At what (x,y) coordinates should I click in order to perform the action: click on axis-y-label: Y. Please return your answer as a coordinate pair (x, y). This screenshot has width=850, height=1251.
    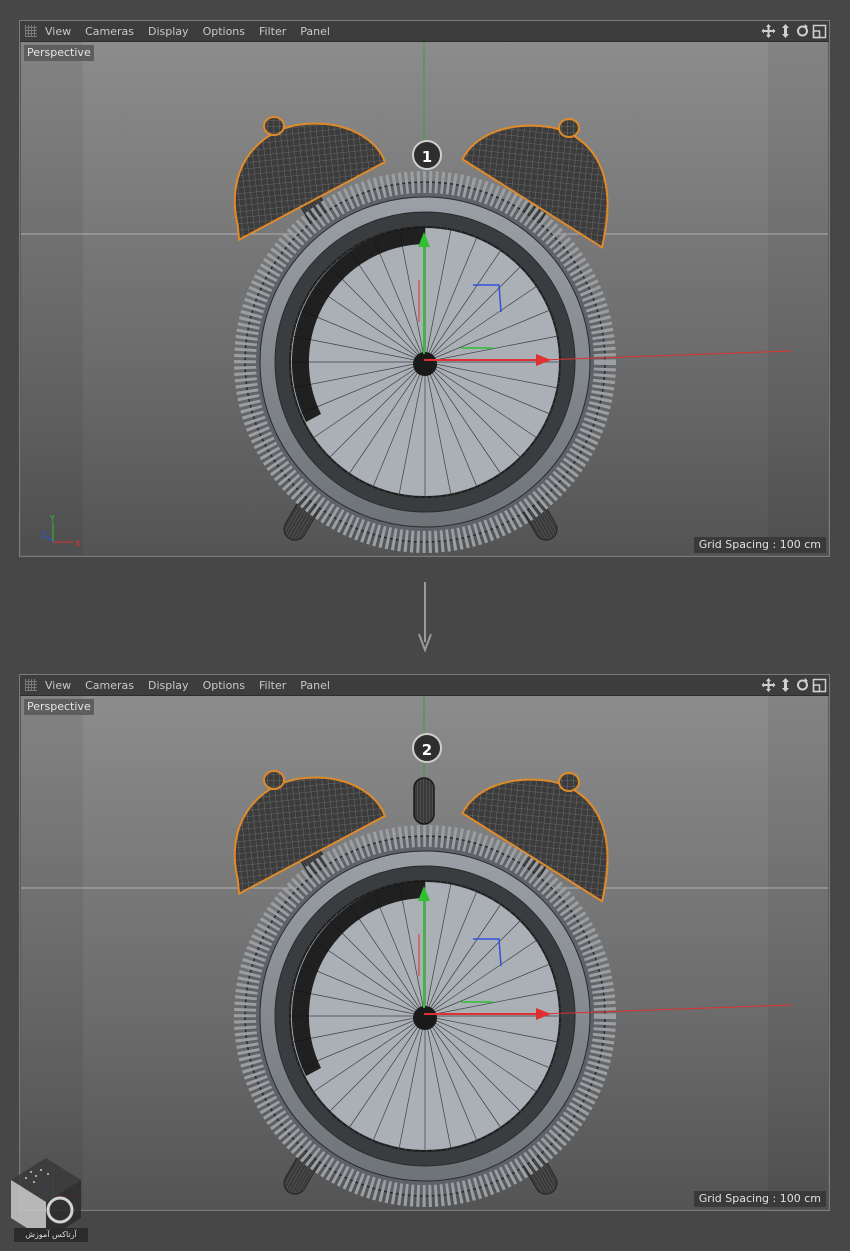
    Looking at the image, I should click on (52, 518).